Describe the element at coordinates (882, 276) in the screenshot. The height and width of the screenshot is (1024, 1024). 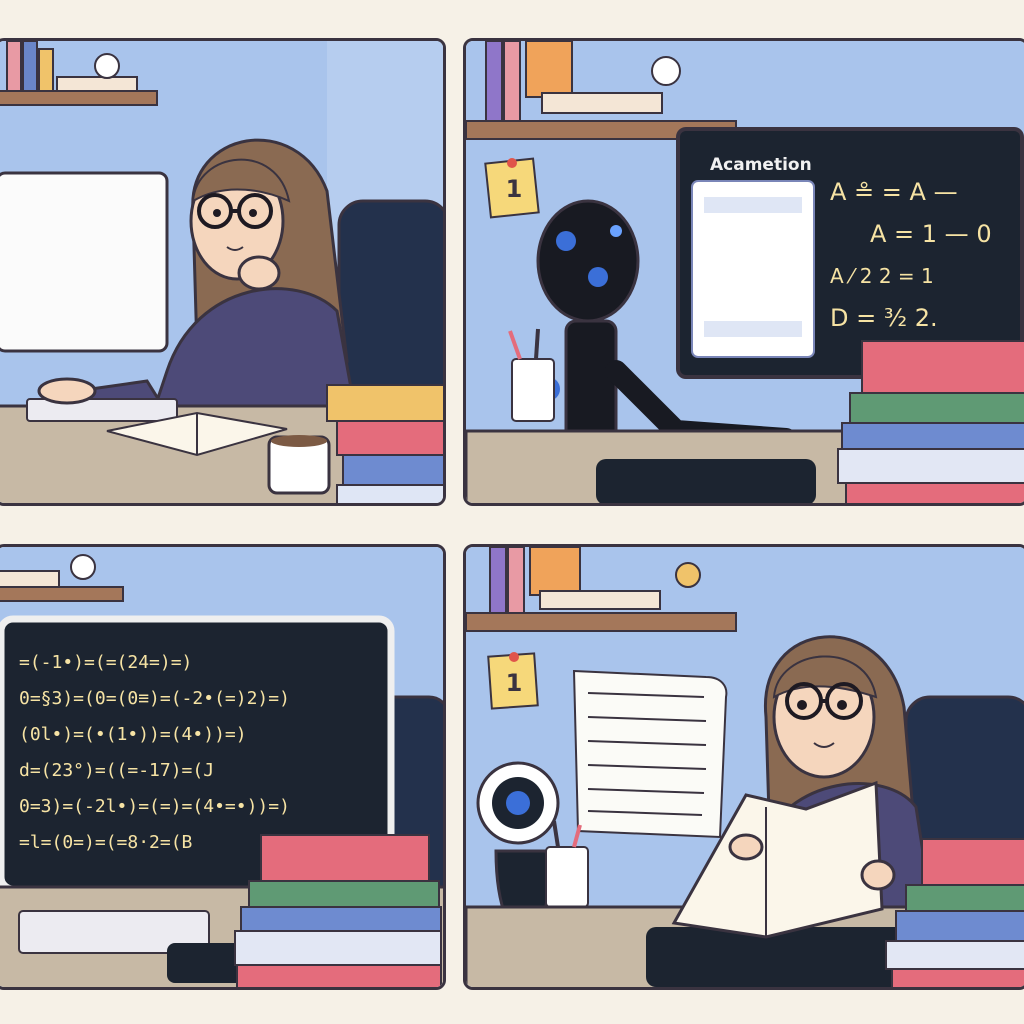
I see `equation-line: A ⁄ 2 2 = 1` at that location.